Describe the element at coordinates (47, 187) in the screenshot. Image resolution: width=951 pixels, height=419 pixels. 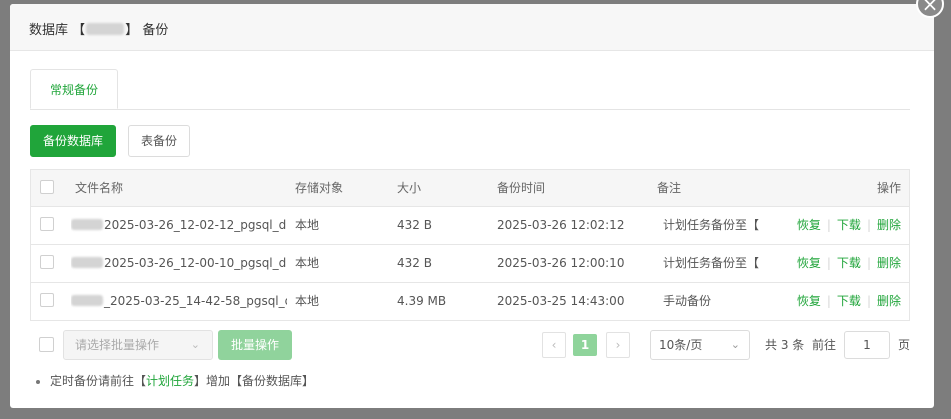
I see `select-all-checkbox` at that location.